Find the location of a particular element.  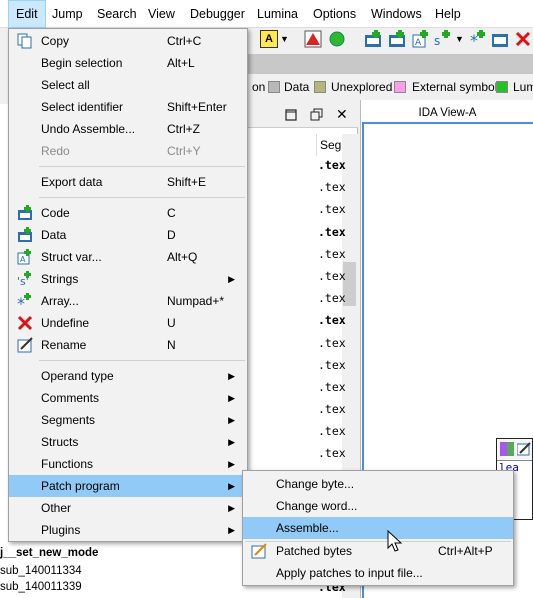

menu-item-undefine: Undefine U is located at coordinates (128, 323).